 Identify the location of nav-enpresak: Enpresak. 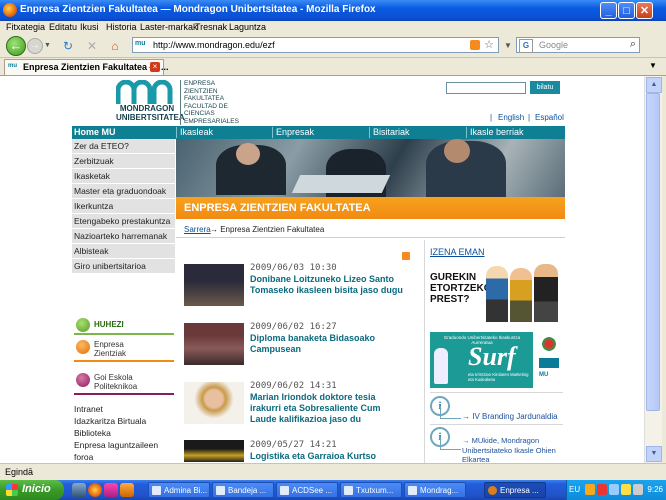
(293, 132).